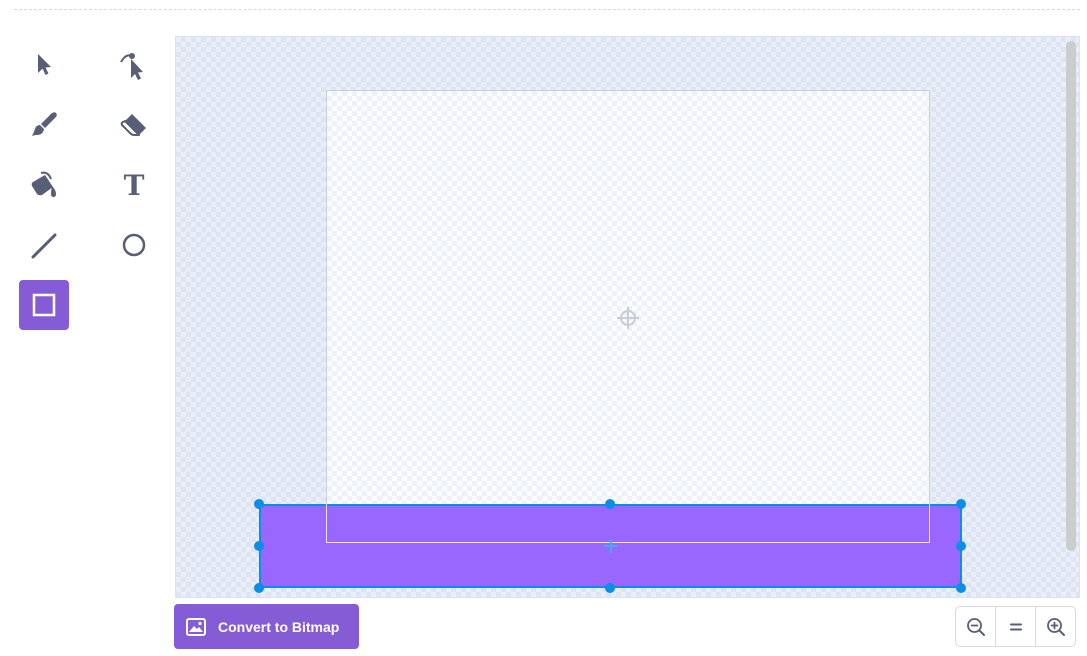 The image size is (1087, 656). Describe the element at coordinates (961, 588) in the screenshot. I see `resize-handle-bottom-right` at that location.